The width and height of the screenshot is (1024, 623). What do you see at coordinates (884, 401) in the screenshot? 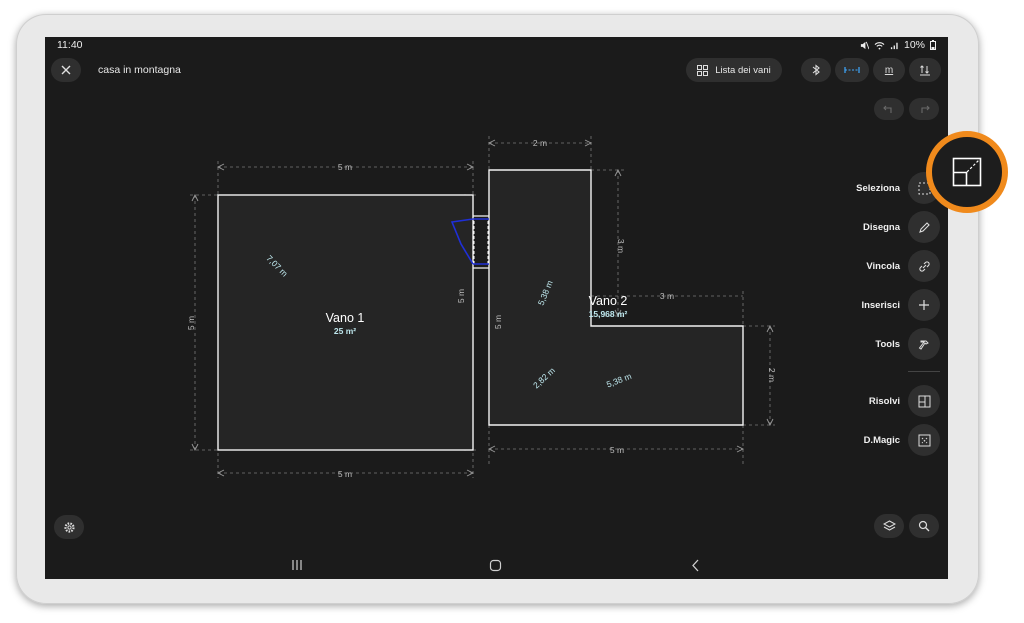
I see `tool-solve-label: Risolvi` at bounding box center [884, 401].